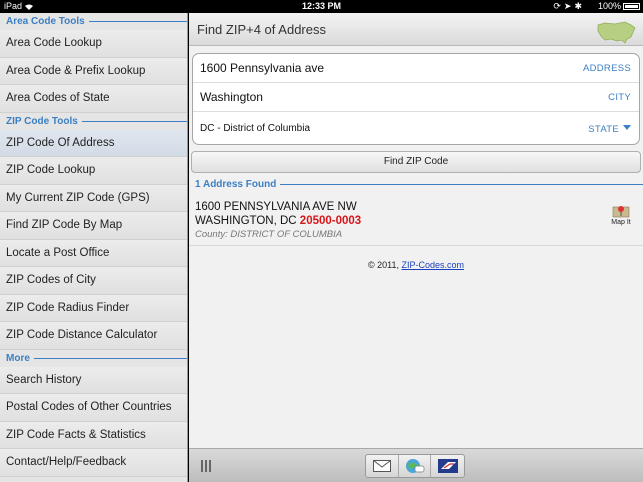  Describe the element at coordinates (603, 129) in the screenshot. I see `state-label: STATE` at that location.